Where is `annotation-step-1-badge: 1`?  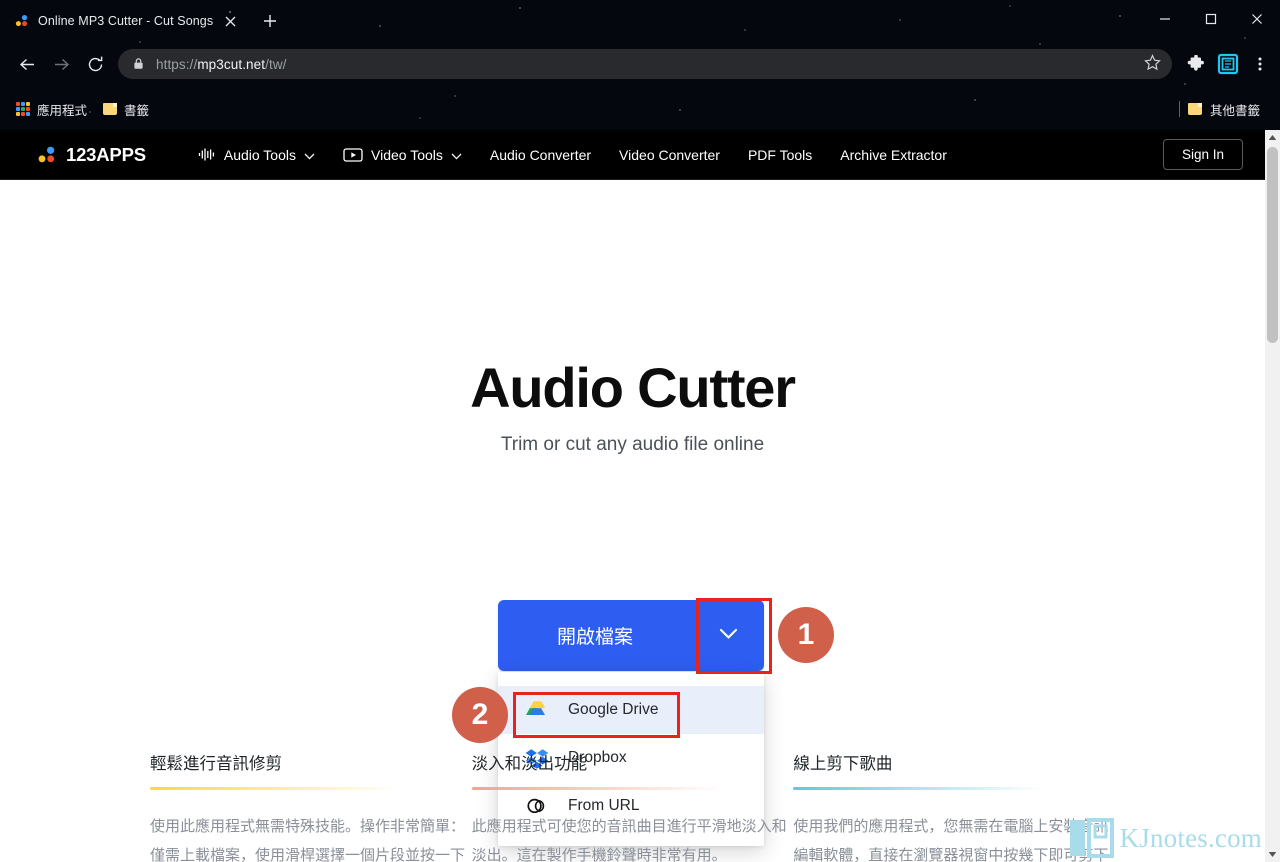
annotation-step-1-badge: 1 is located at coordinates (806, 635).